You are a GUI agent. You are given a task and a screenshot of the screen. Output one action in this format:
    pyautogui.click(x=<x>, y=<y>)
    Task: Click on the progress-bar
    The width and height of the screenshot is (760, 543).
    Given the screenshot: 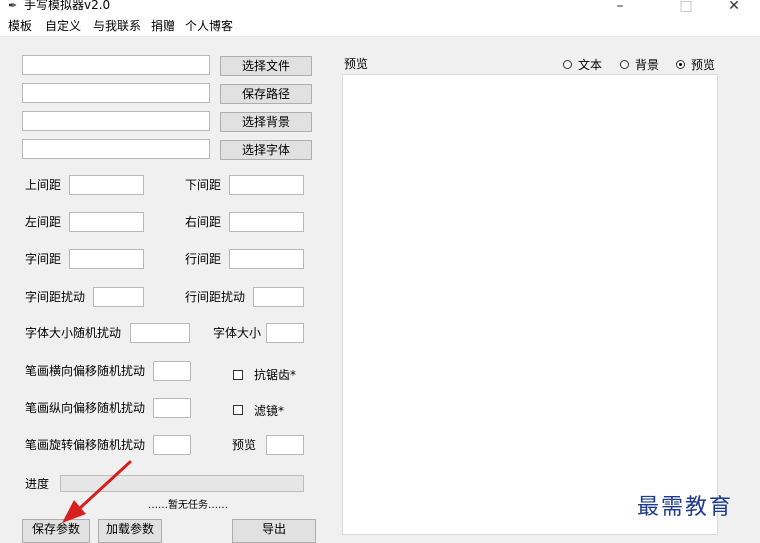 What is the action you would take?
    pyautogui.click(x=182, y=483)
    